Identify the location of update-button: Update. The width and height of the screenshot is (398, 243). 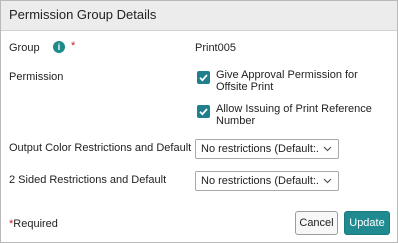
(367, 223).